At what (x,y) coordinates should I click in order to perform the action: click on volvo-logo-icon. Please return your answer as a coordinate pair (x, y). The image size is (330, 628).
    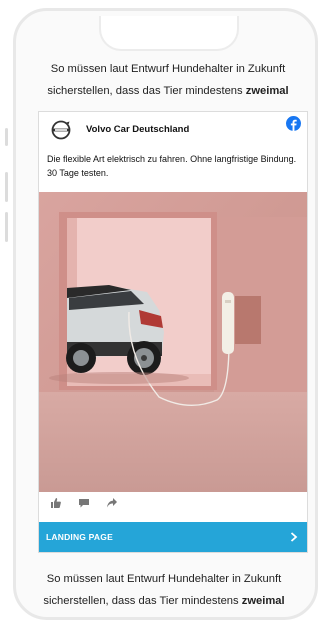
    Looking at the image, I should click on (61, 130).